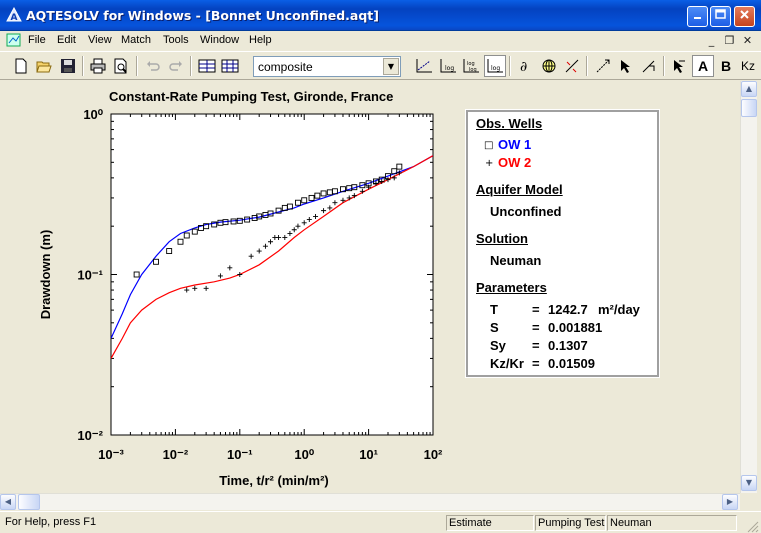 This screenshot has width=761, height=533. I want to click on aquifer-model-value: Unconfined, so click(526, 211).